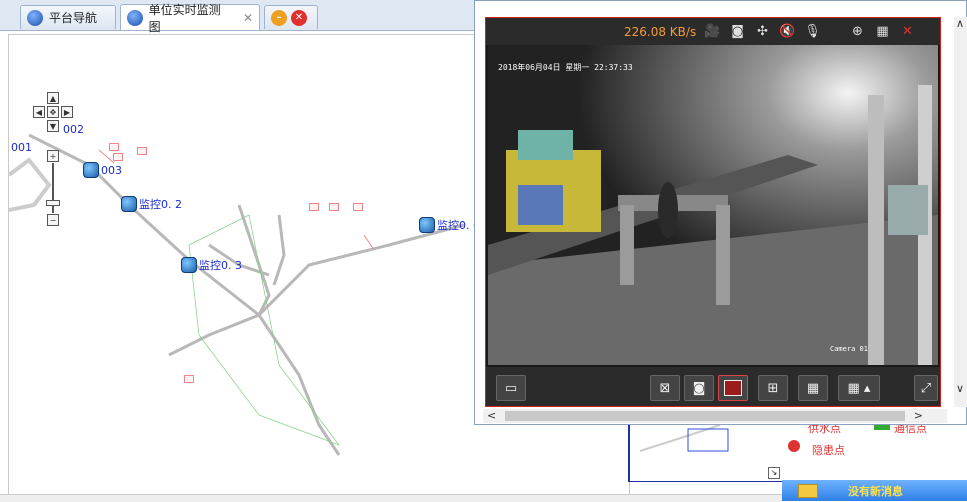 Image resolution: width=967 pixels, height=502 pixels. Describe the element at coordinates (874, 450) in the screenshot. I see `legend-panel: 供水点 通信点 隐患点` at that location.